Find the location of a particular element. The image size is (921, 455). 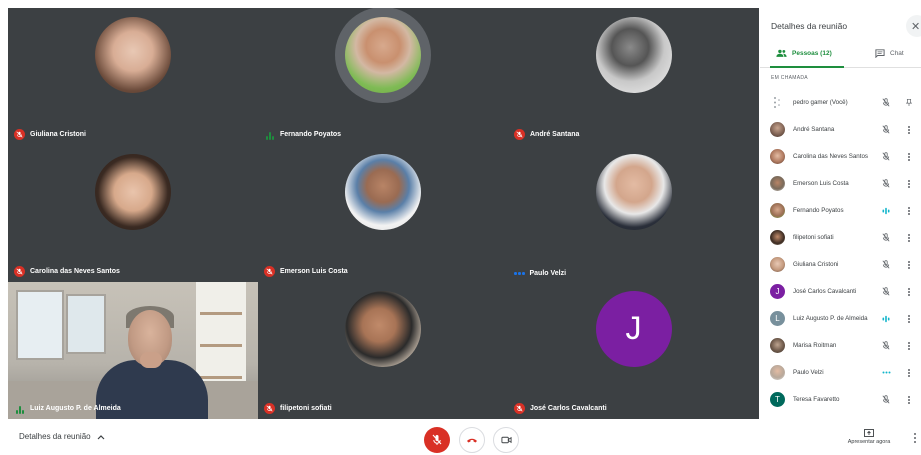

phone-hangup-icon is located at coordinates (472, 440).